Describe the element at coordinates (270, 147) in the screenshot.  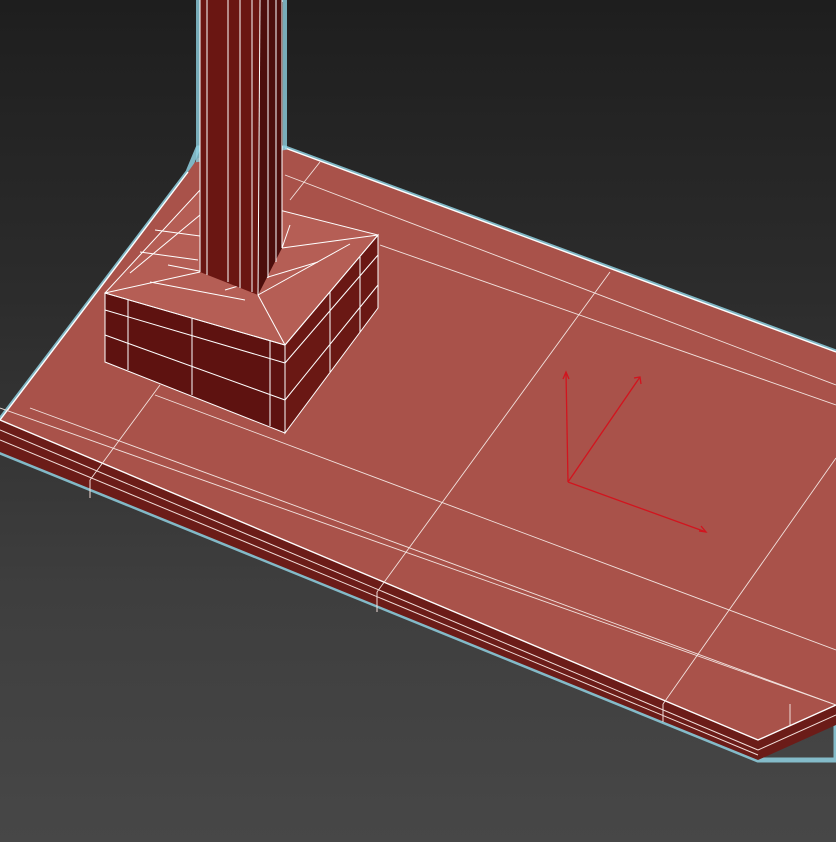
I see `shaft-side-face` at that location.